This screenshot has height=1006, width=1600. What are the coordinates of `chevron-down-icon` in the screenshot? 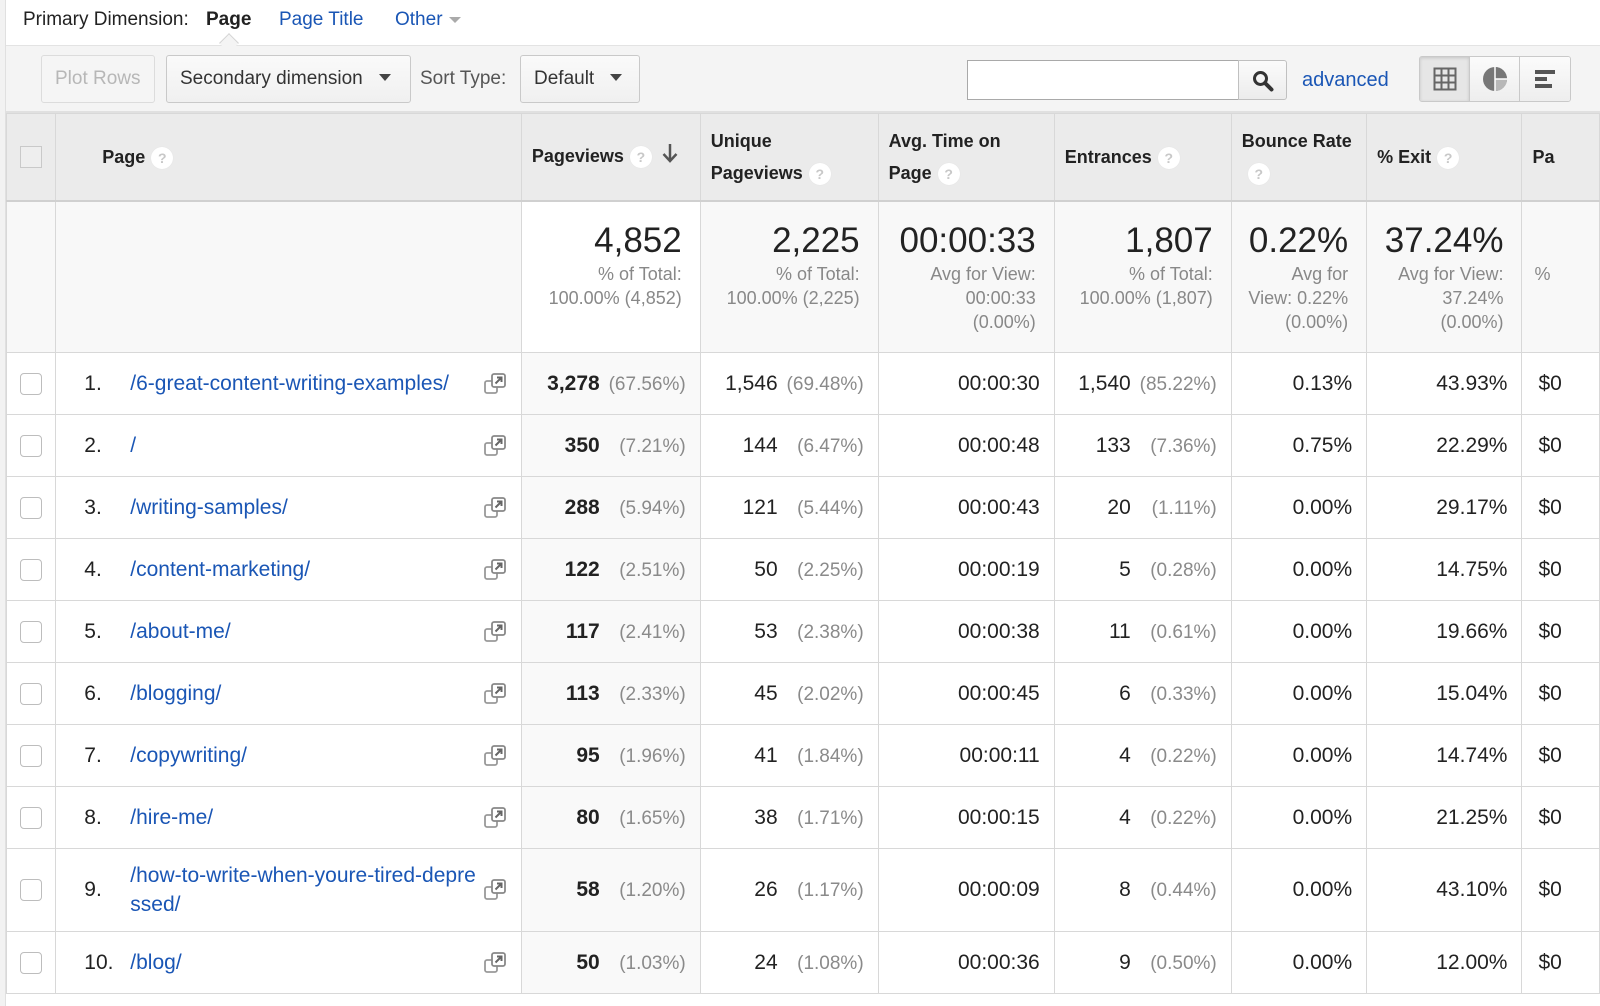 It's located at (454, 19).